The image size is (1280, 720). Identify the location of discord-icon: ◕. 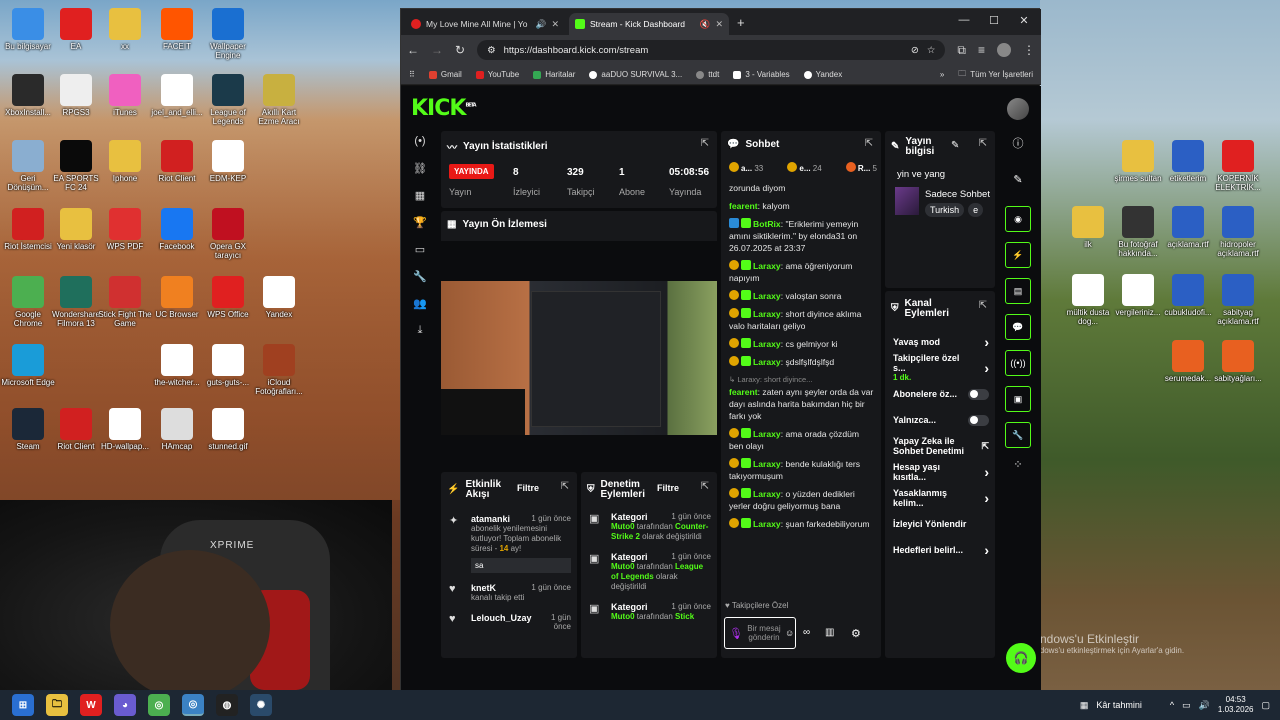
(125, 705).